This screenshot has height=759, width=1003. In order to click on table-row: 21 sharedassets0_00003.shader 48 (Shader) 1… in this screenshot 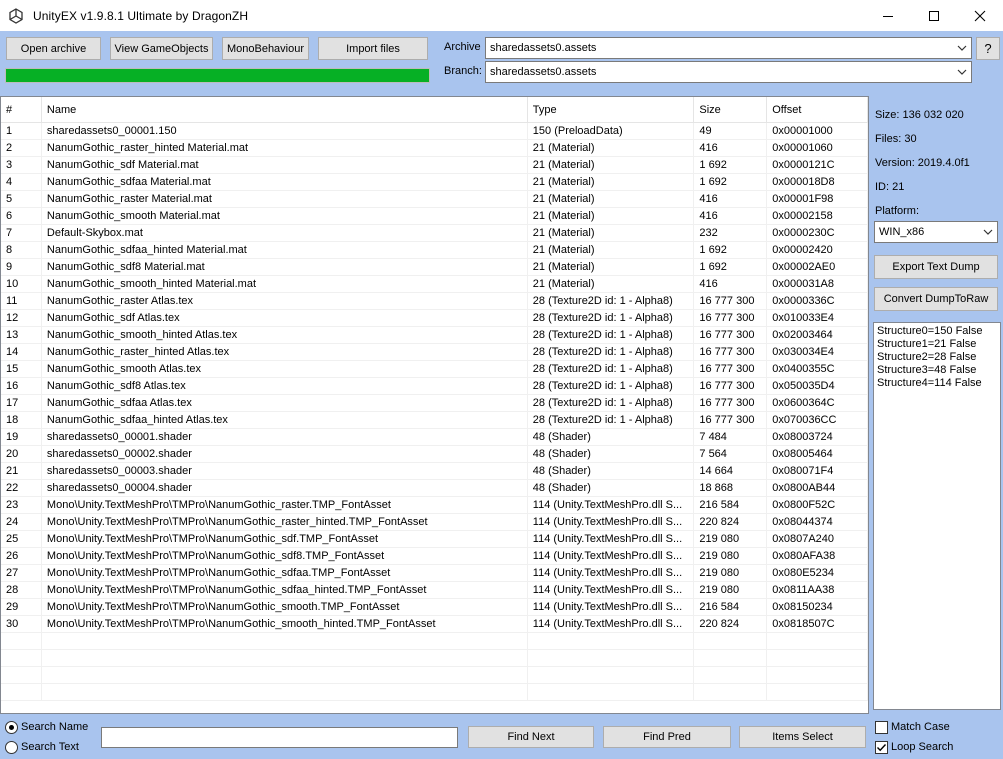, I will do `click(434, 471)`.